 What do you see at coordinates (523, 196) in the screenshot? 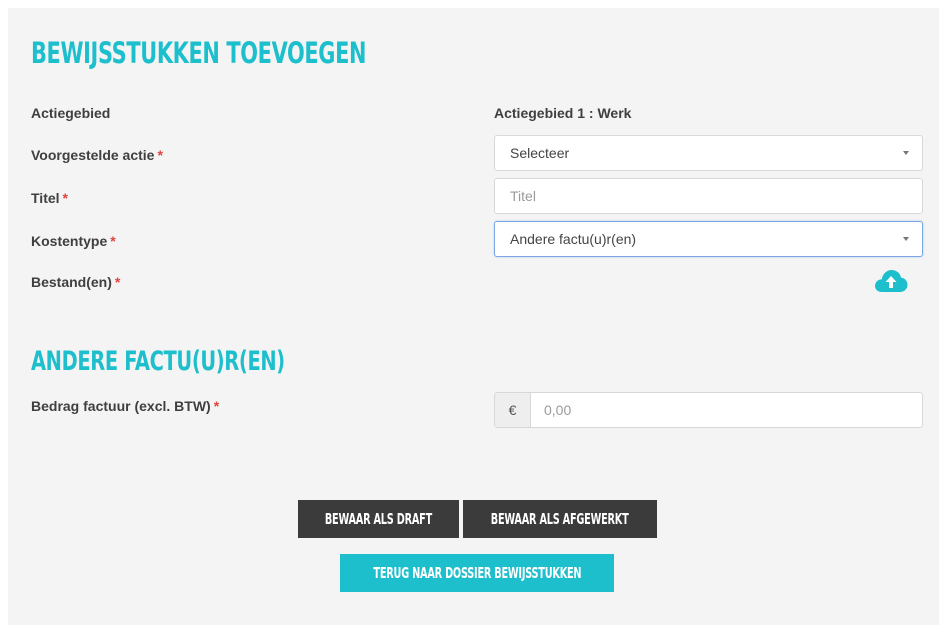
I see `titel-placeholder: Titel` at bounding box center [523, 196].